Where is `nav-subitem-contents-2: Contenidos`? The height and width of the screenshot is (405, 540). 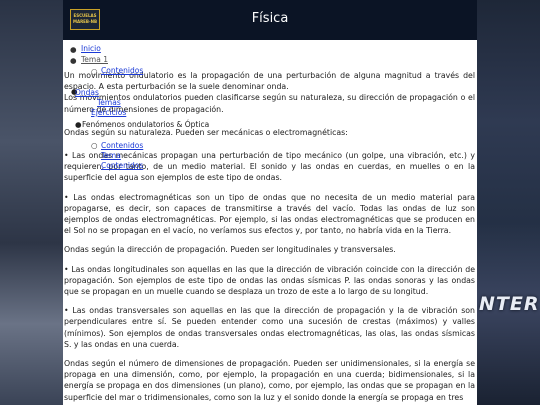
nav-subitem-contents-2: Contenidos is located at coordinates (122, 145).